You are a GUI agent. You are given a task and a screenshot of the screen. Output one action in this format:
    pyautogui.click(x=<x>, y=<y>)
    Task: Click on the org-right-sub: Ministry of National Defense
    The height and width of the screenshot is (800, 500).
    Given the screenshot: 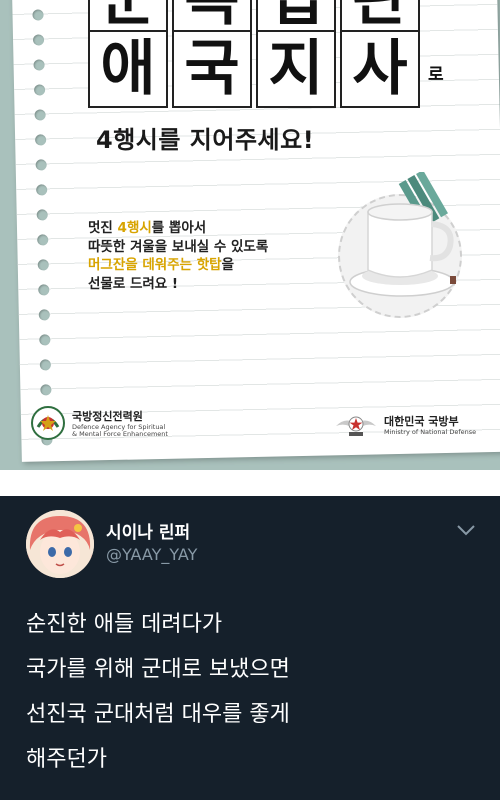 What is the action you would take?
    pyautogui.click(x=430, y=432)
    